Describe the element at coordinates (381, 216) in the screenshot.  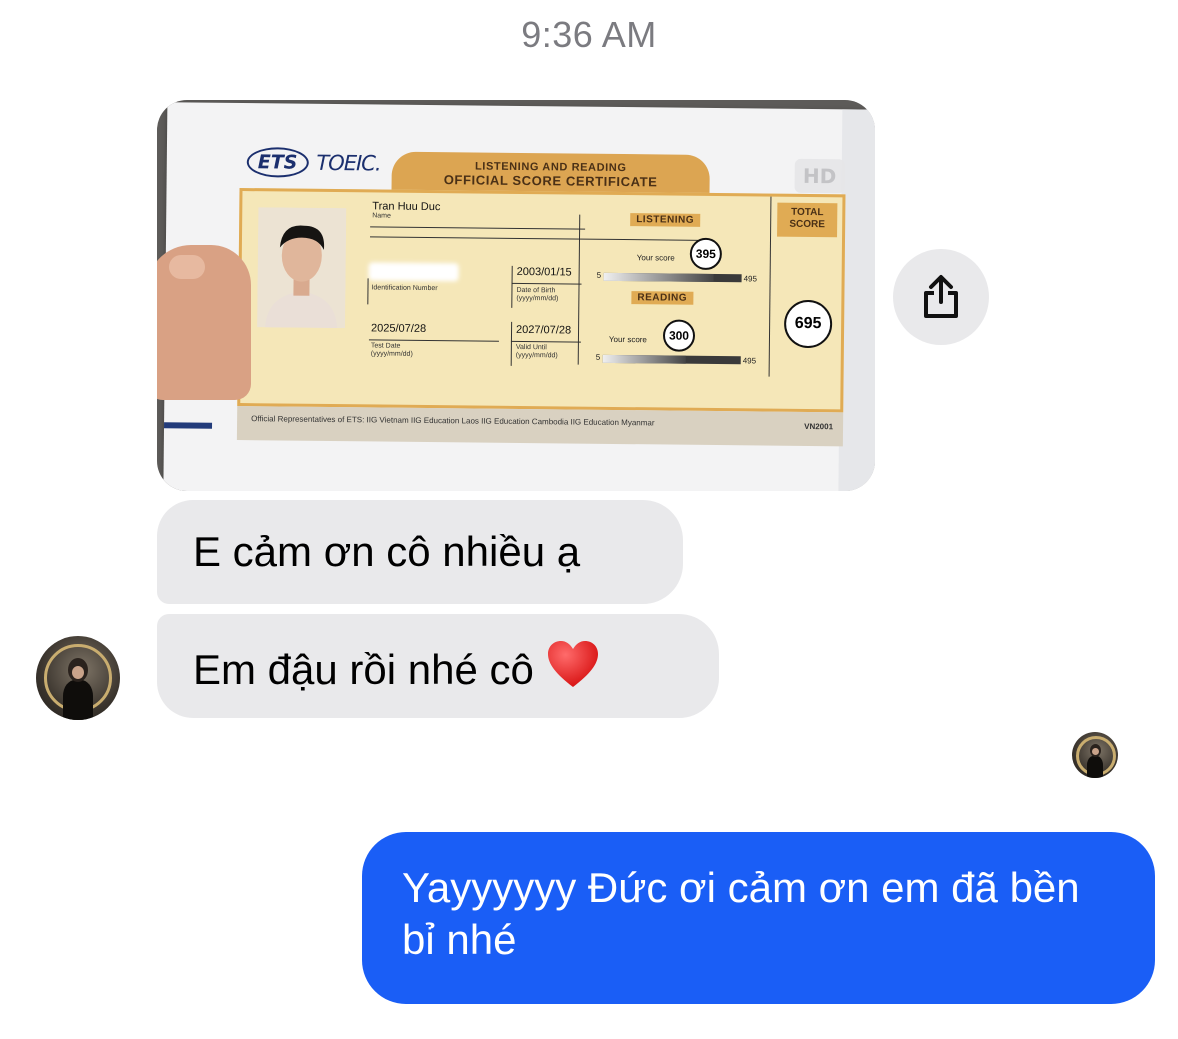
I see `name-label: Name` at that location.